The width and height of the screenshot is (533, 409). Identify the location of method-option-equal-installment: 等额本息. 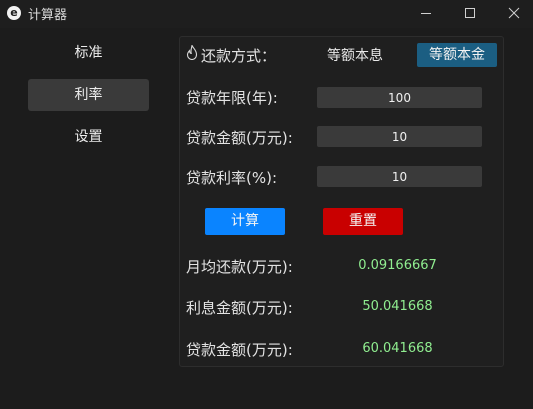
(355, 55).